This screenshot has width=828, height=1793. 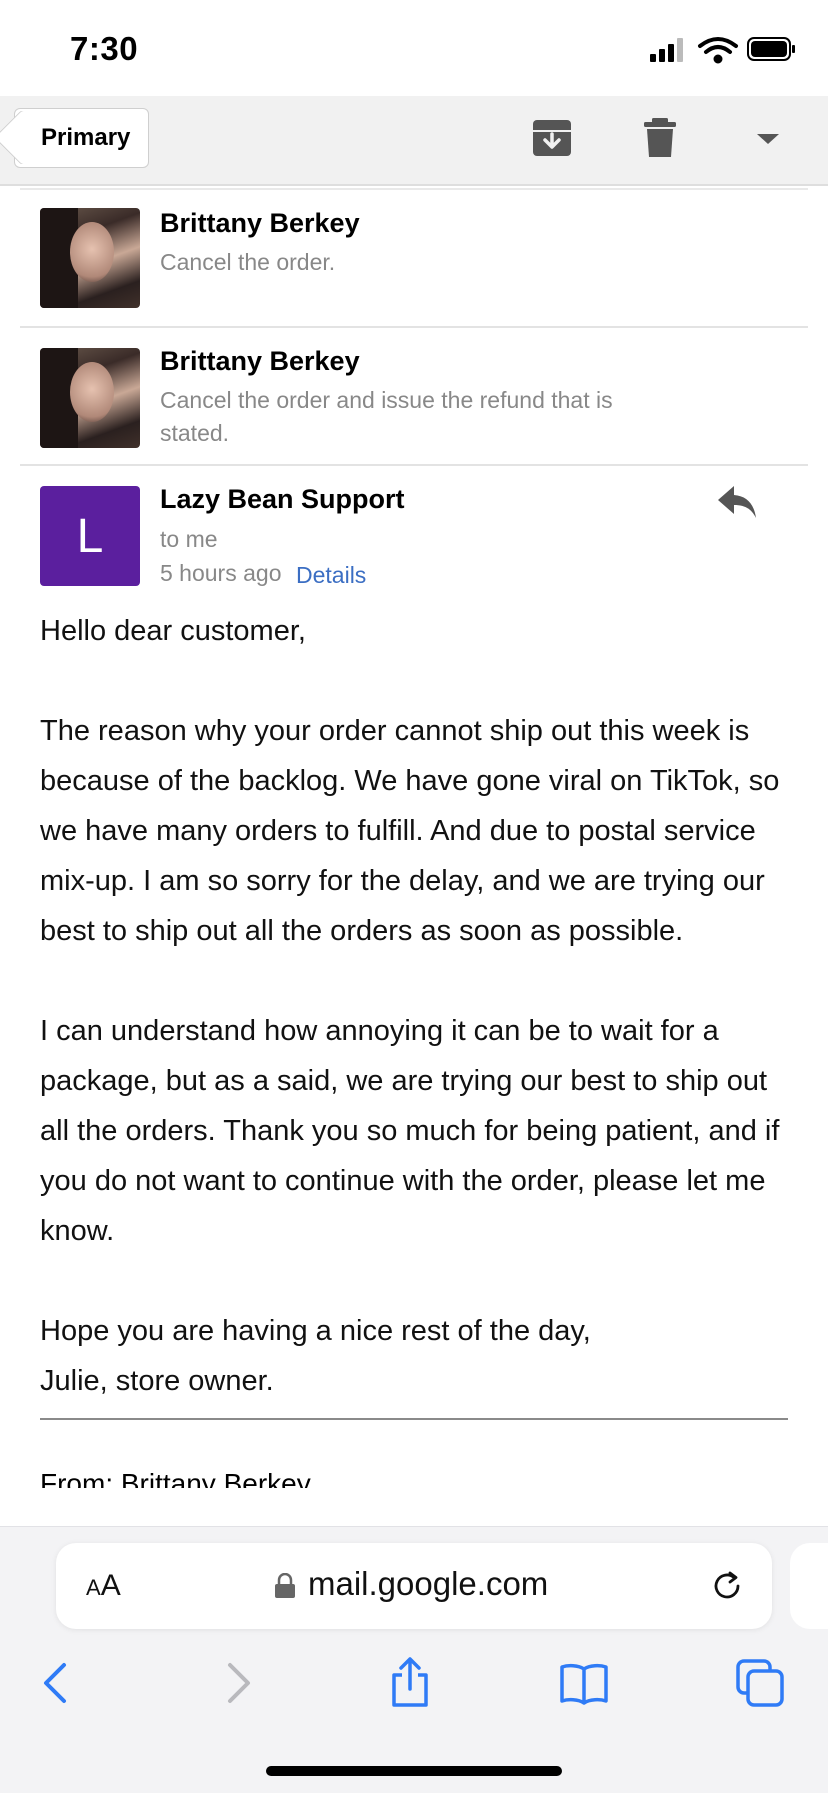 What do you see at coordinates (221, 573) in the screenshot?
I see `message-time: 5 hours ago` at bounding box center [221, 573].